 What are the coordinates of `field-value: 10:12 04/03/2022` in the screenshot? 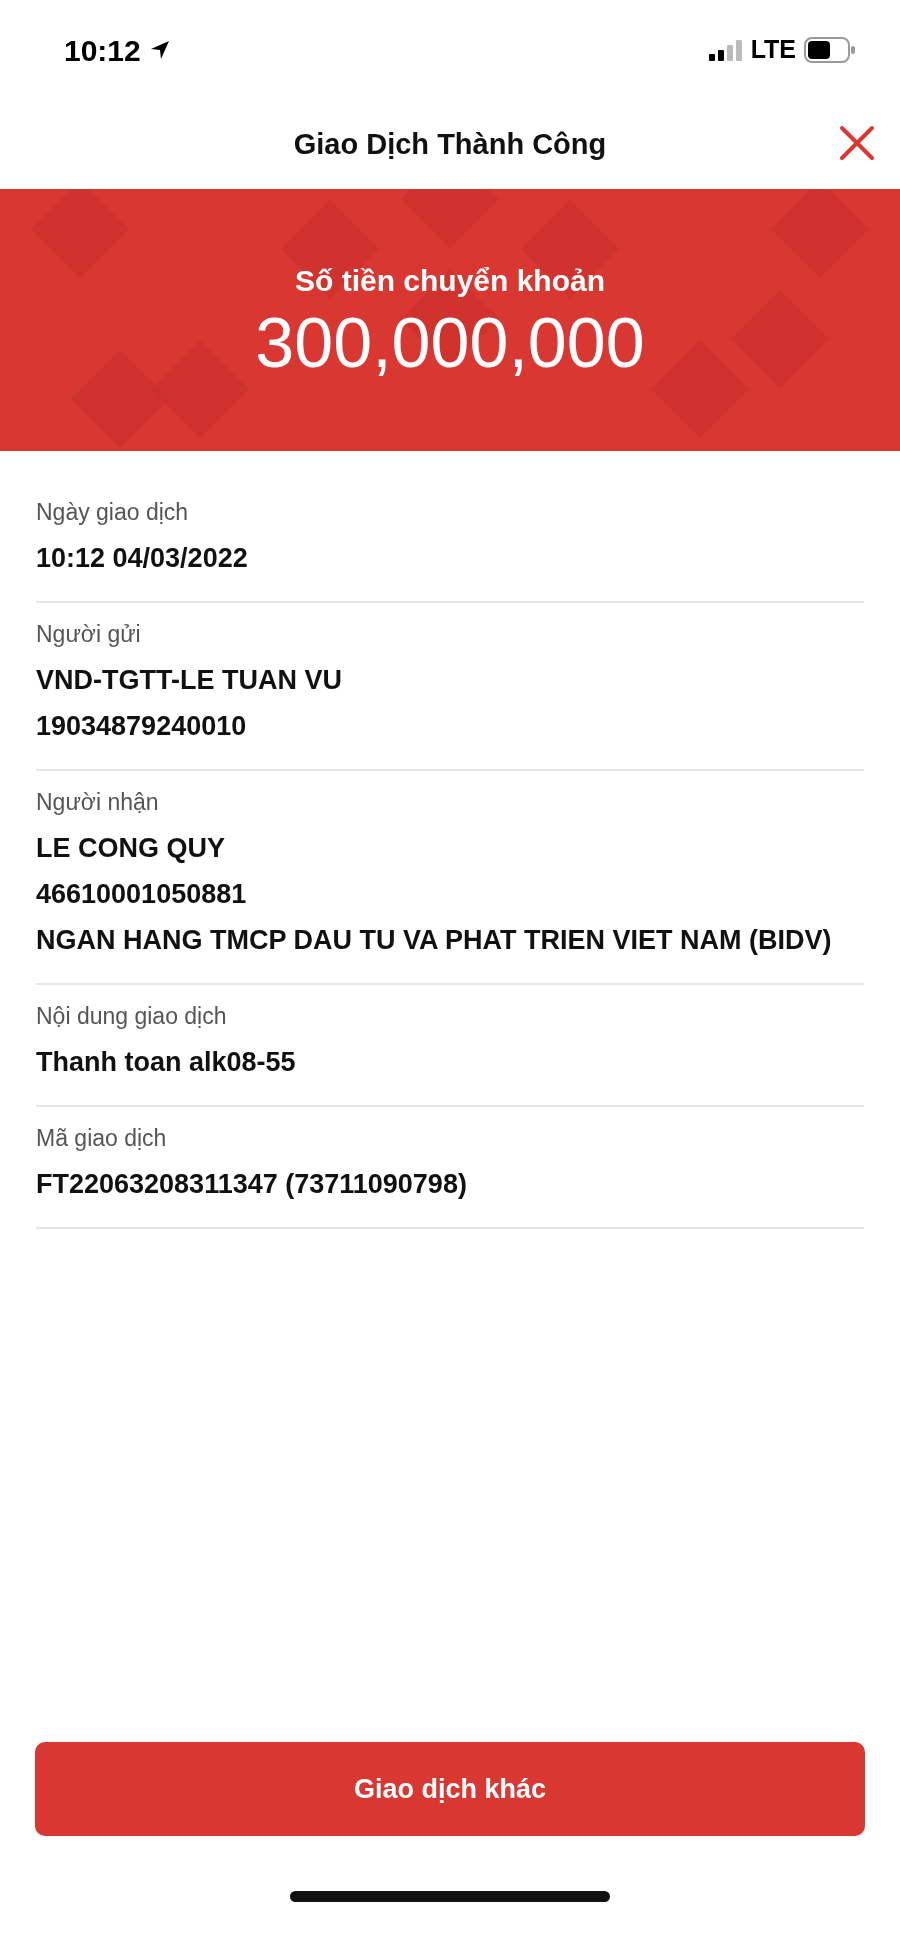 It's located at (142, 558).